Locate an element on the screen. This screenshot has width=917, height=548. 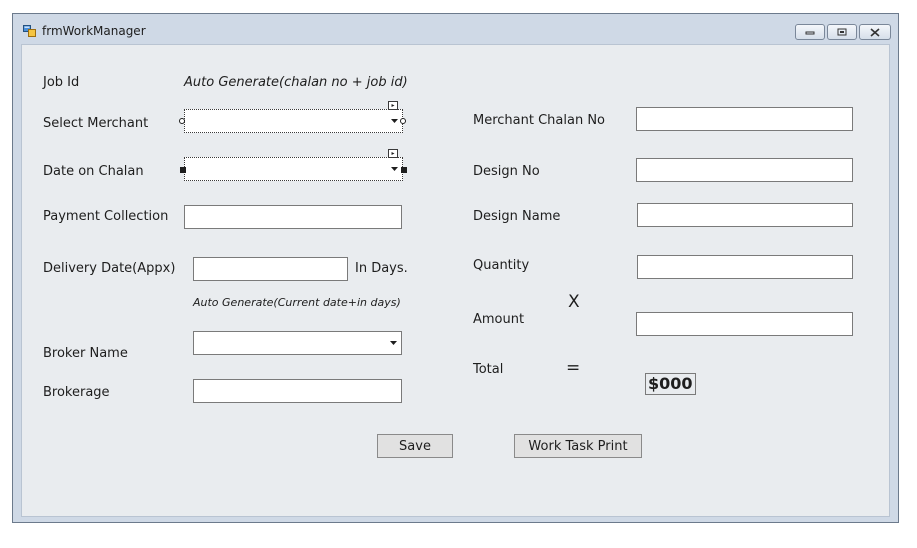
job-id-label: Job Id is located at coordinates (61, 82).